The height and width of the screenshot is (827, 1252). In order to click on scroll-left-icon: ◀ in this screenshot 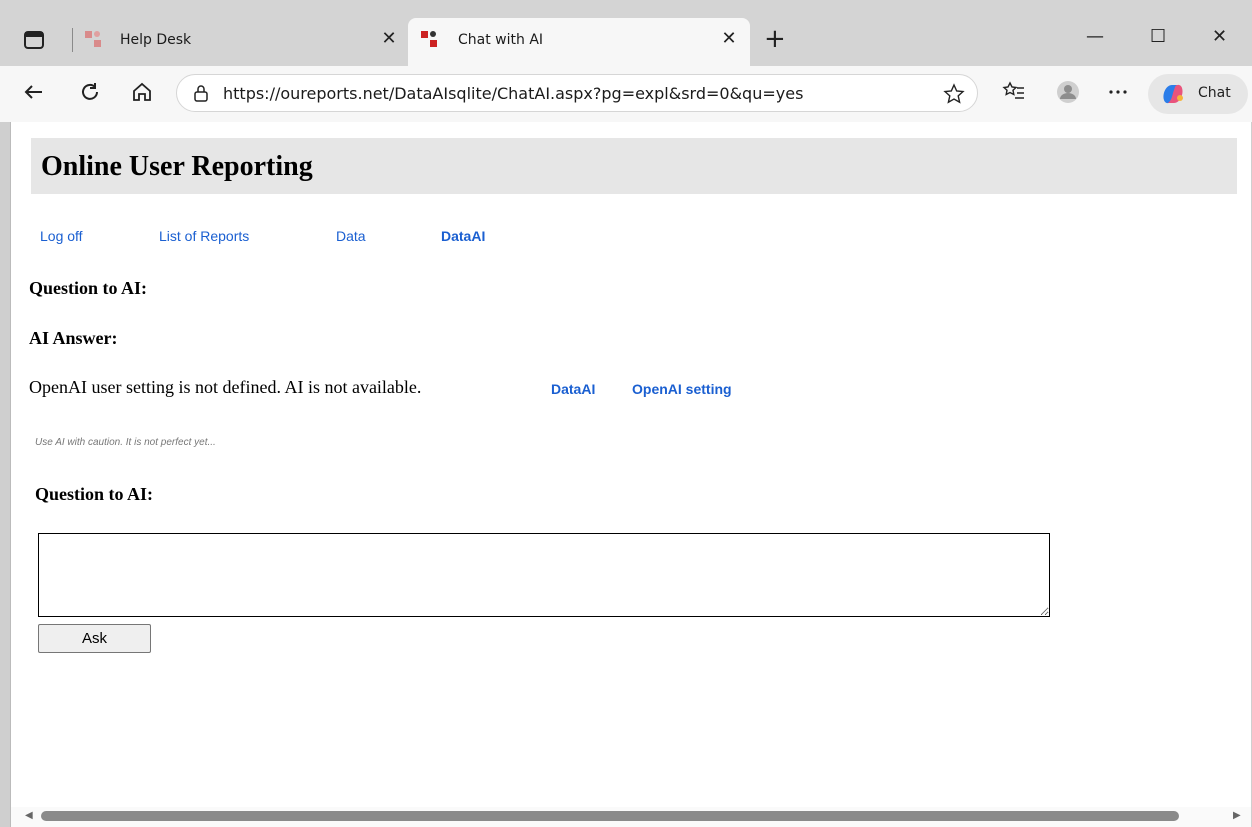, I will do `click(29, 815)`.